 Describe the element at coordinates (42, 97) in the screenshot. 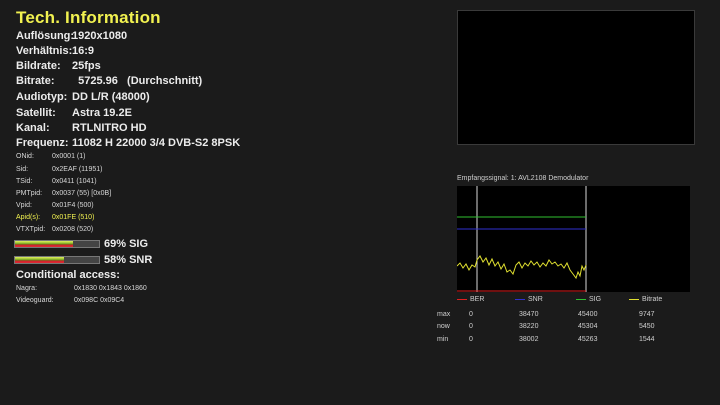

I see `info-label: Audiotyp:` at that location.